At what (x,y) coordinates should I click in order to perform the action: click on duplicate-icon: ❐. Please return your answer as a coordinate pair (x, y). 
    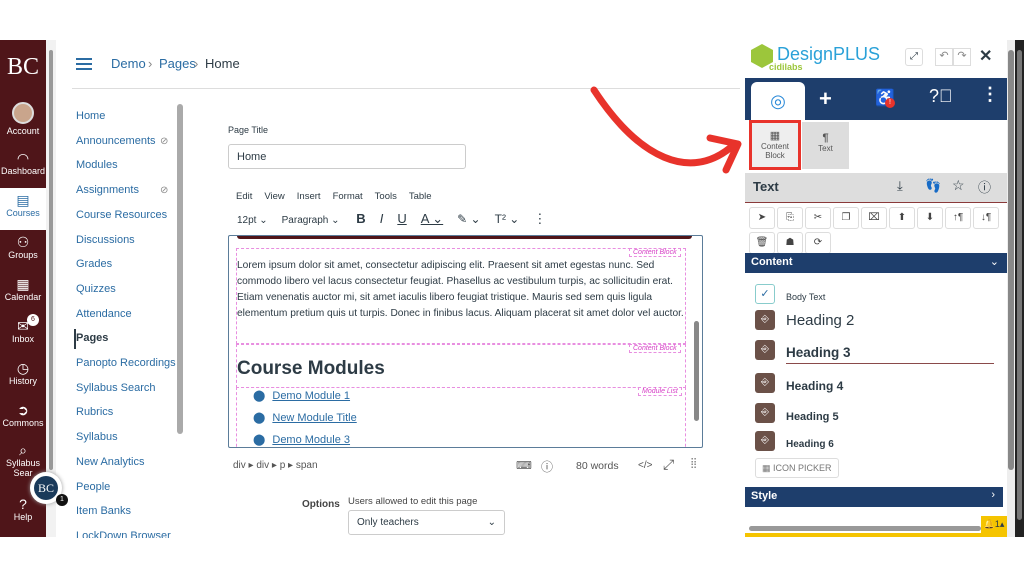
    Looking at the image, I should click on (846, 218).